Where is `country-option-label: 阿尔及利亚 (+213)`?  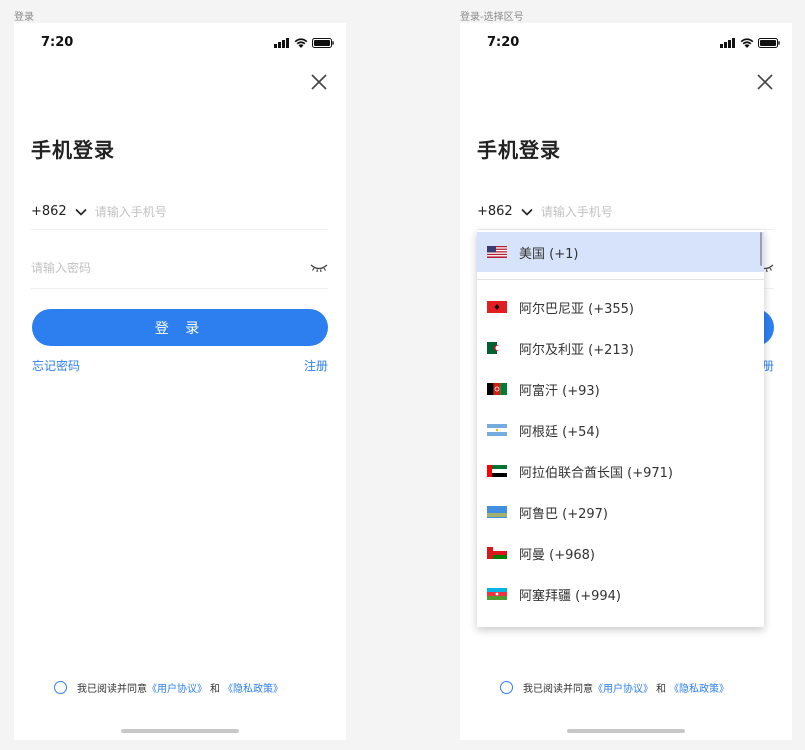 country-option-label: 阿尔及利亚 (+213) is located at coordinates (576, 350).